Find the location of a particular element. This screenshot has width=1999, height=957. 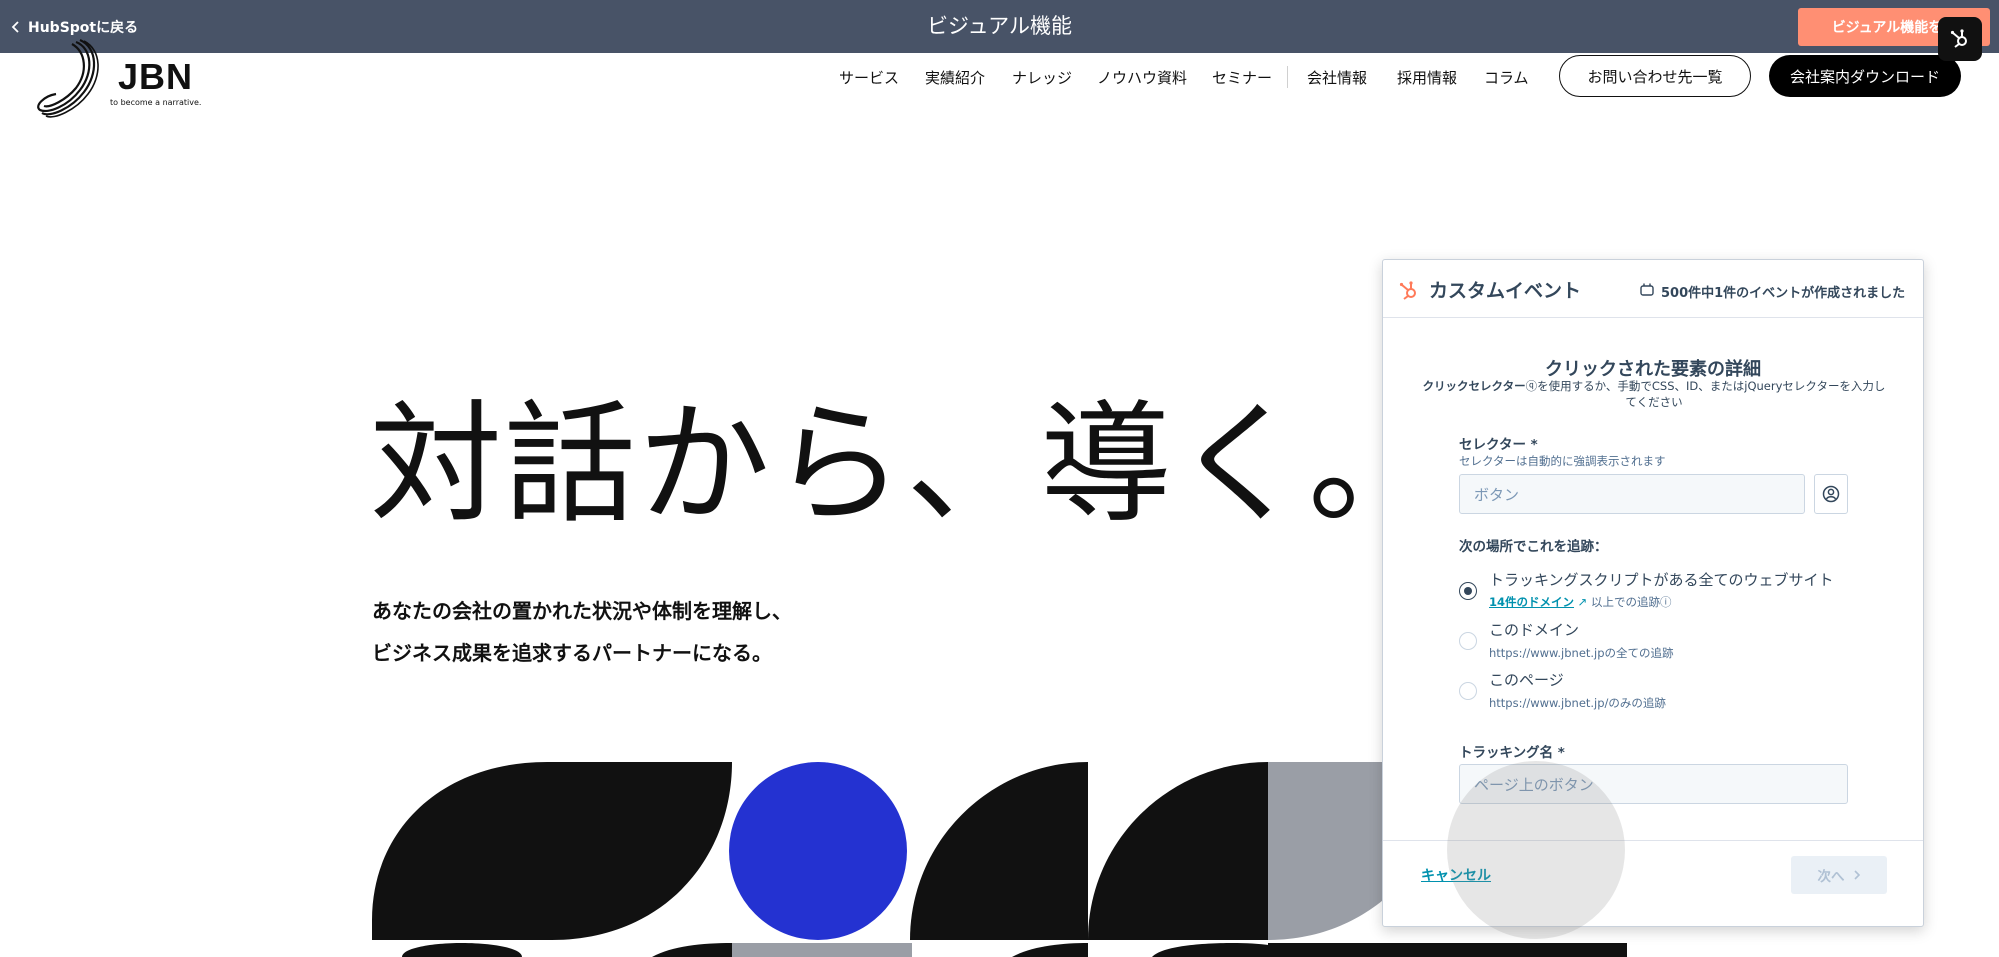

hubspot-top-bar: HubSpotに戻る ビジュアル機能 ビジュアル機能を閉 is located at coordinates (999, 26).